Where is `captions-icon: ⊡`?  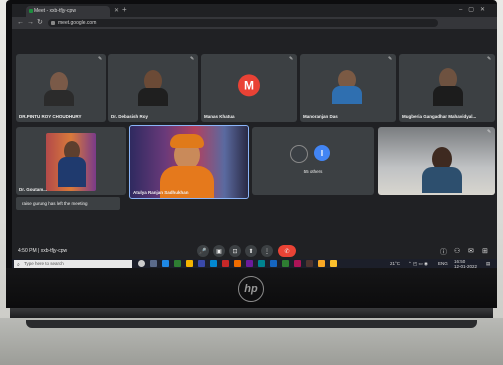
captions-icon: ⊡ is located at coordinates (235, 251).